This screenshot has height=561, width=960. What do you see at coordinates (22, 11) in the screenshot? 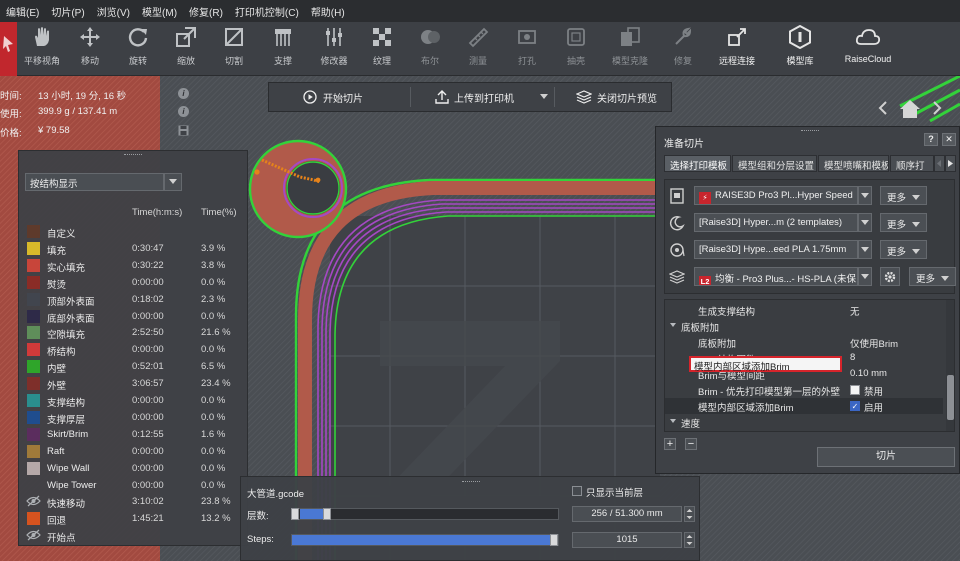
I see `menu-edit: 编辑(E)` at bounding box center [22, 11].